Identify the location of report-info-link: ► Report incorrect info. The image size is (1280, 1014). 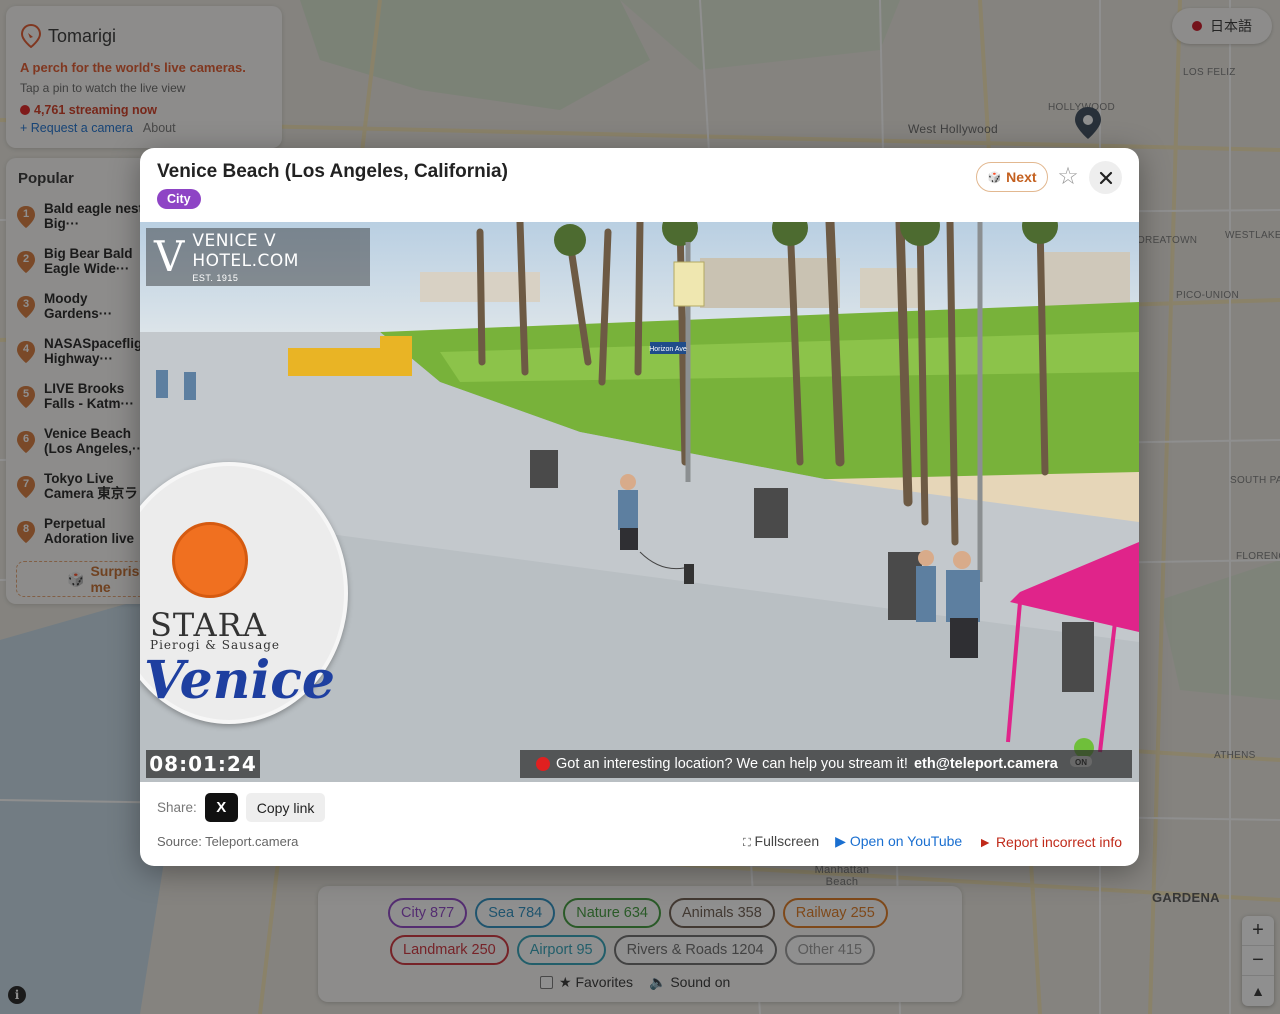
(1050, 842).